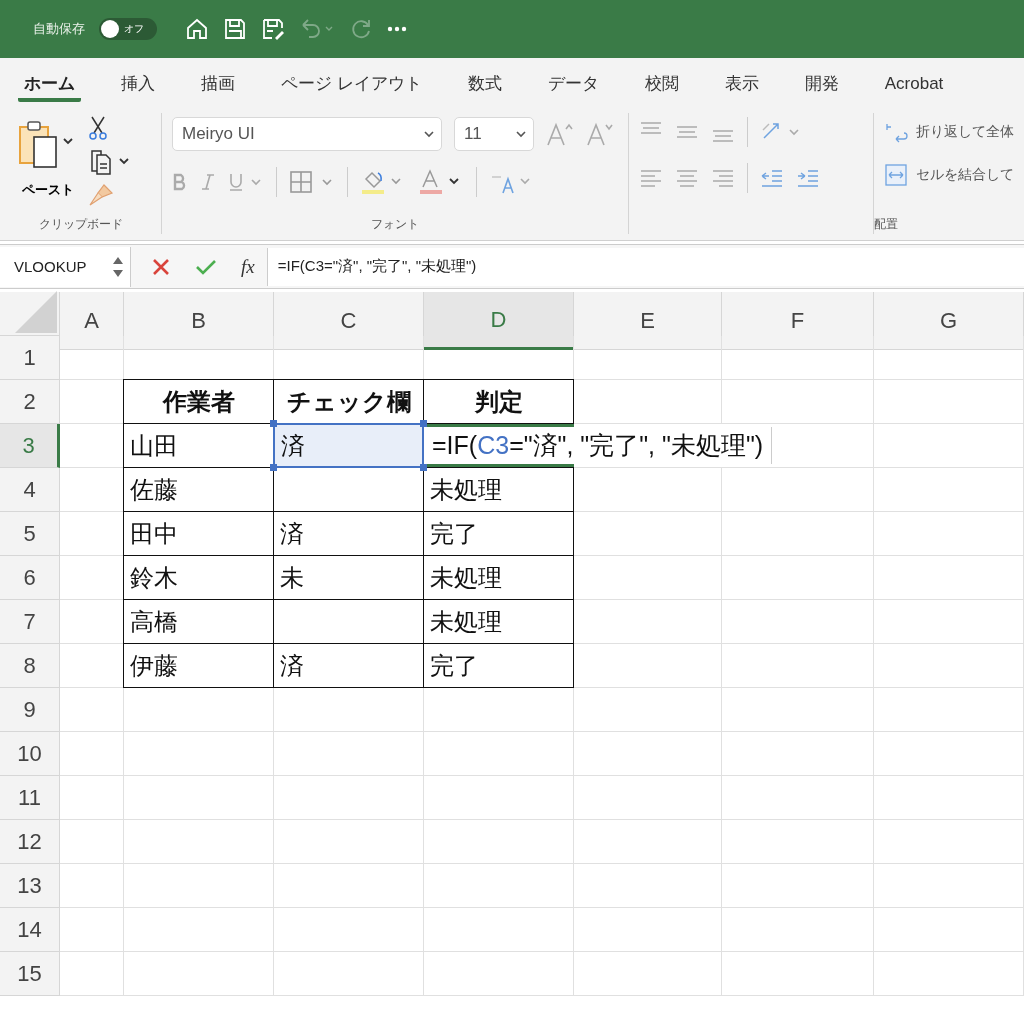  Describe the element at coordinates (723, 178) in the screenshot. I see `align-right-icon` at that location.